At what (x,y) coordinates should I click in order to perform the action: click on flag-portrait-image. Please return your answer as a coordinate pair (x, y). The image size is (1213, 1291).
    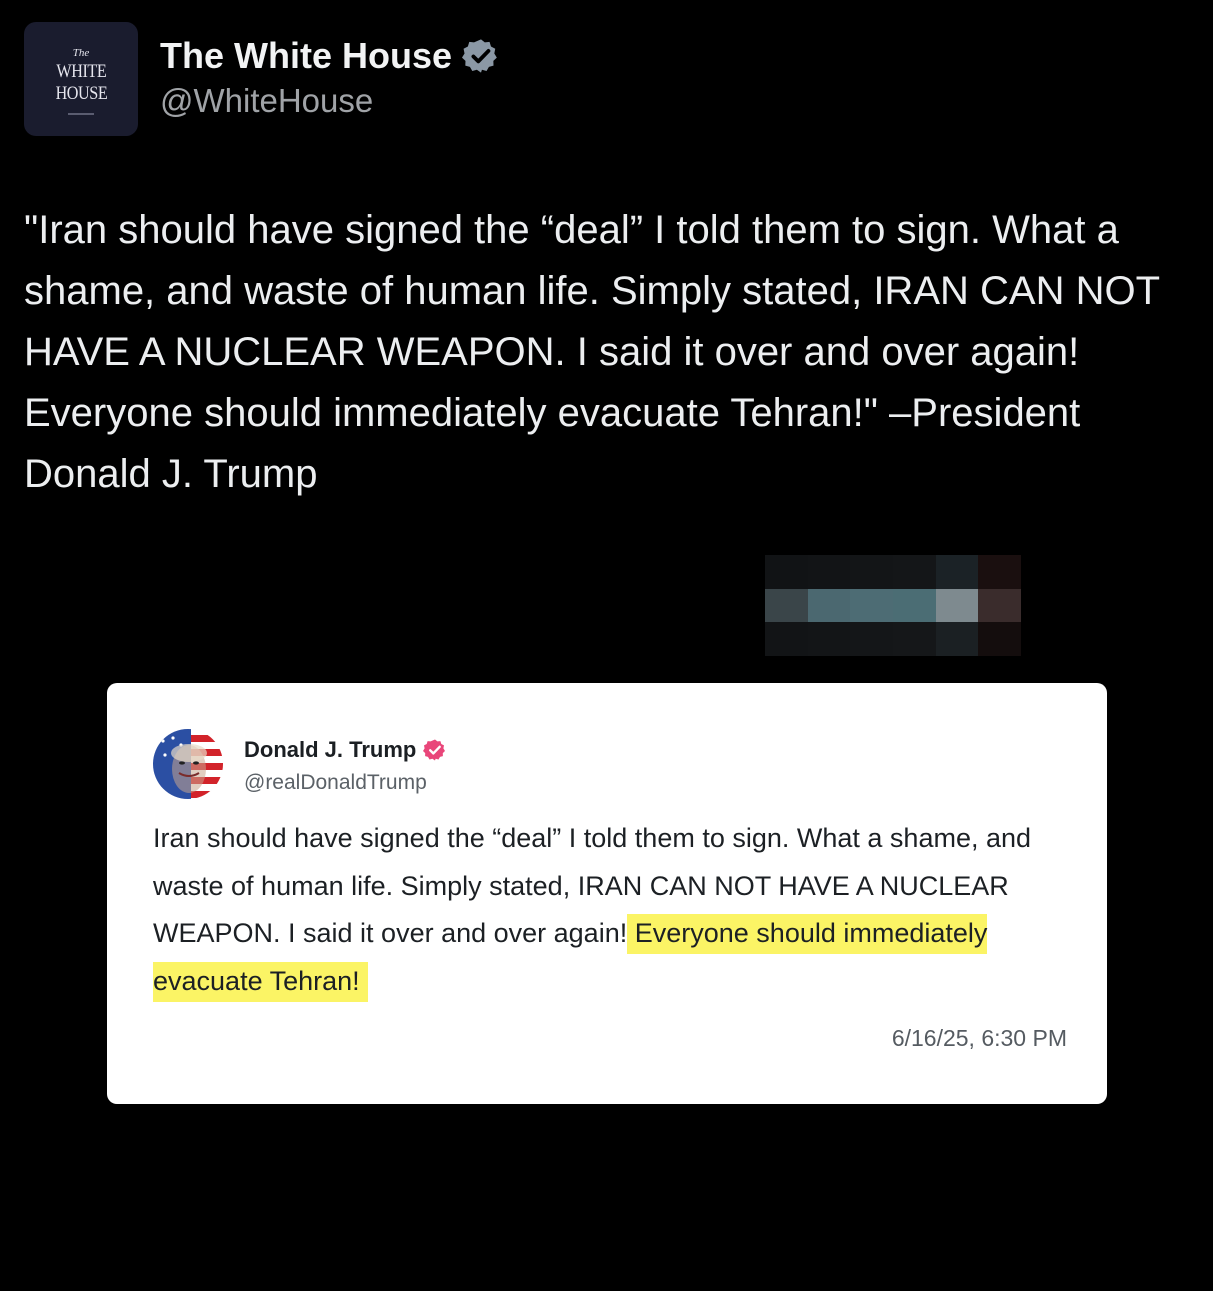
    Looking at the image, I should click on (188, 764).